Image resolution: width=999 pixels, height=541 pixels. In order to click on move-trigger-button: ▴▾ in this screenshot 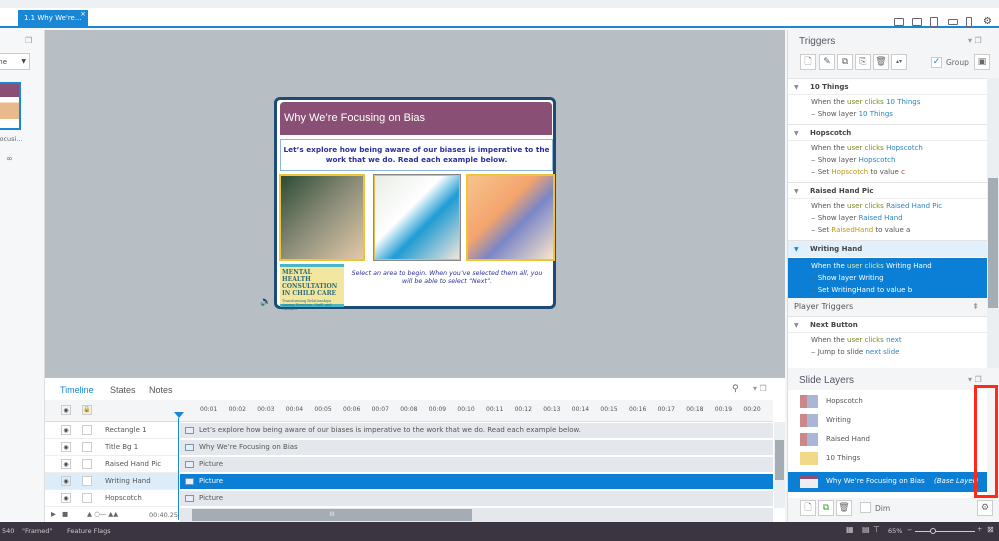, I will do `click(899, 62)`.